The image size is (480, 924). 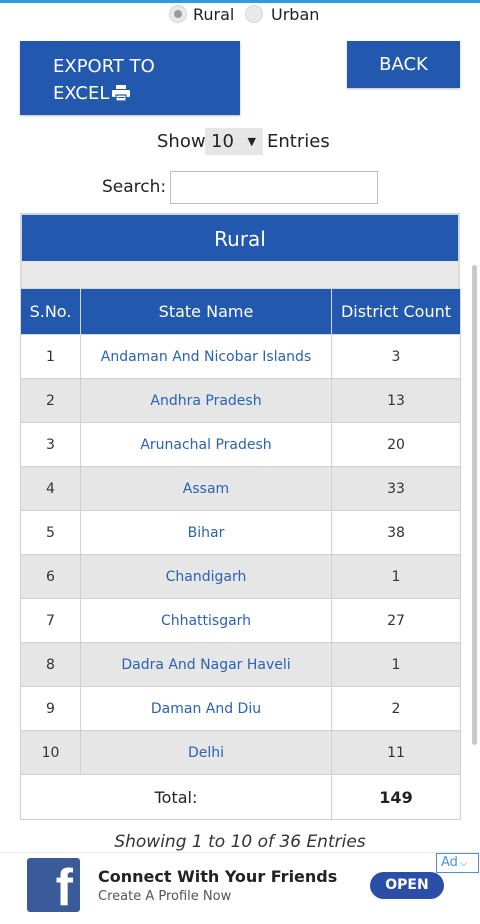 What do you see at coordinates (240, 15) in the screenshot?
I see `area-type-filter: Rural Urban` at bounding box center [240, 15].